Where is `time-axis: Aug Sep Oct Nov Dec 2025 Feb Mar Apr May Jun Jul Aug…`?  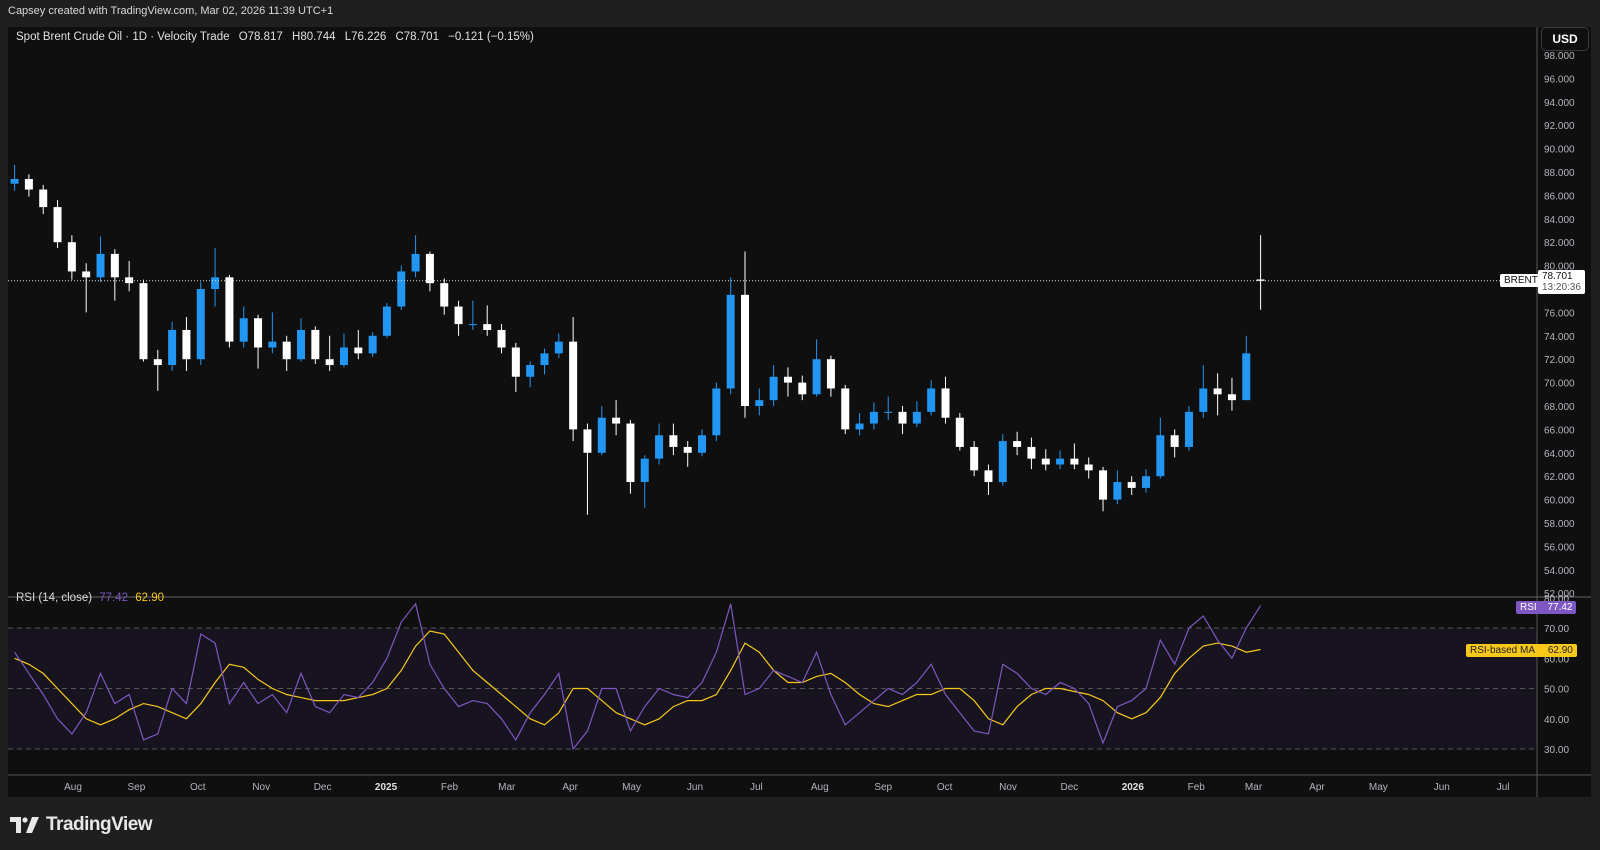 time-axis: Aug Sep Oct Nov Dec 2025 Feb Mar Apr May Jun Jul Aug… is located at coordinates (786, 787).